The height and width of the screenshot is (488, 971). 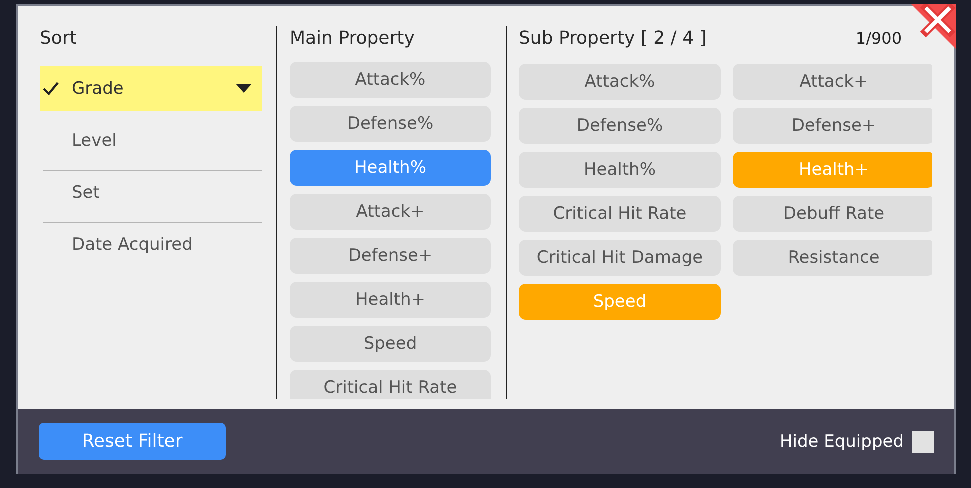 I want to click on reset-filter-button: Reset Filter, so click(x=132, y=441).